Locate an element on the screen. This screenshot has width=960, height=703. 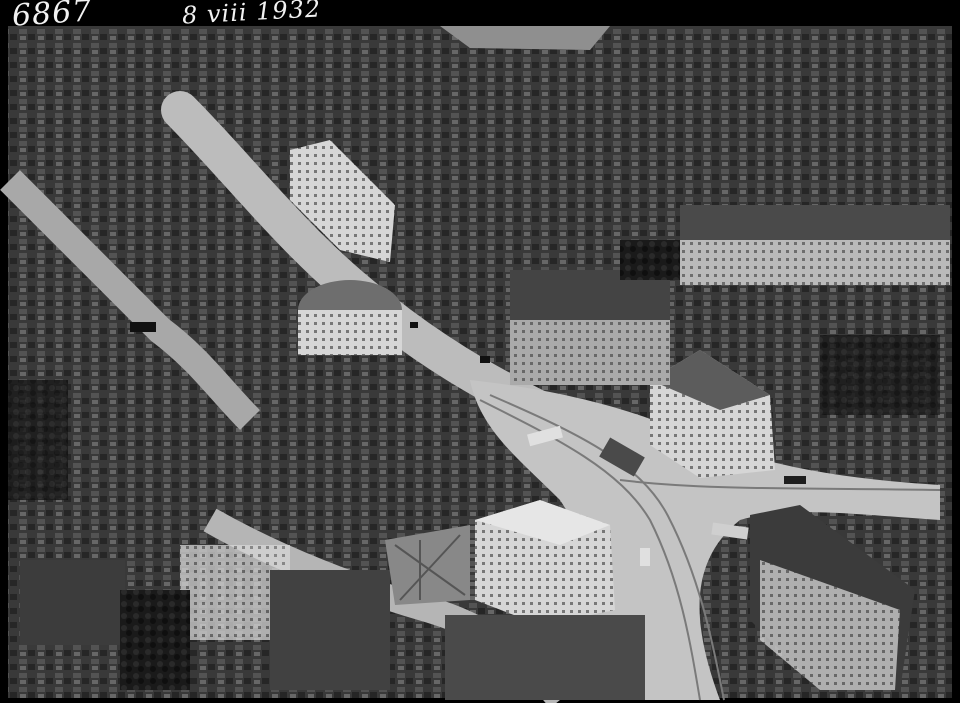
plate-number: 6867 is located at coordinates (52, 17).